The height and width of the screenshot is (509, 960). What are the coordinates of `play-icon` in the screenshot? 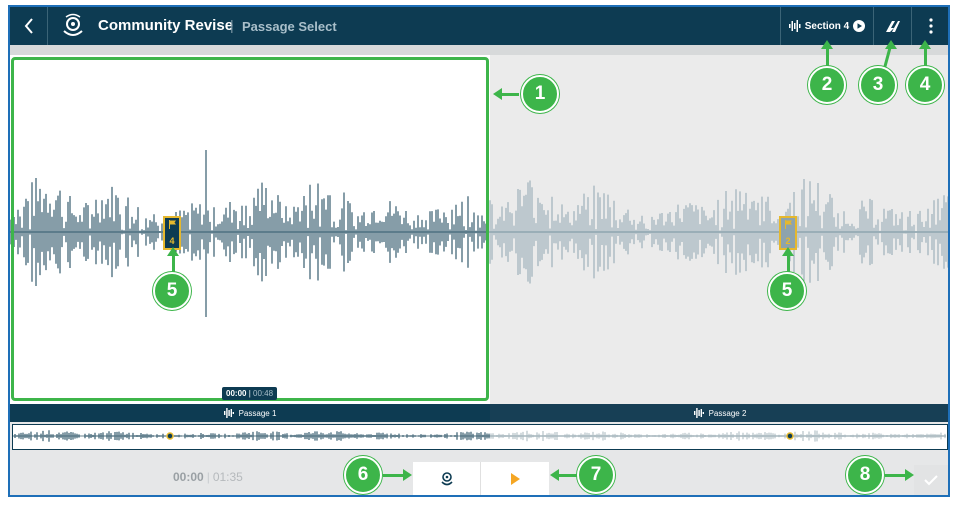 It's located at (515, 479).